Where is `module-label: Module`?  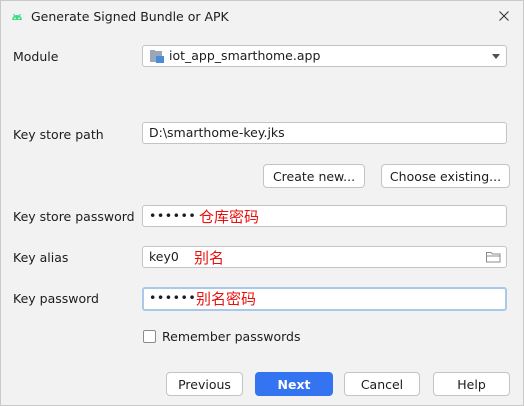
module-label: Module is located at coordinates (36, 56).